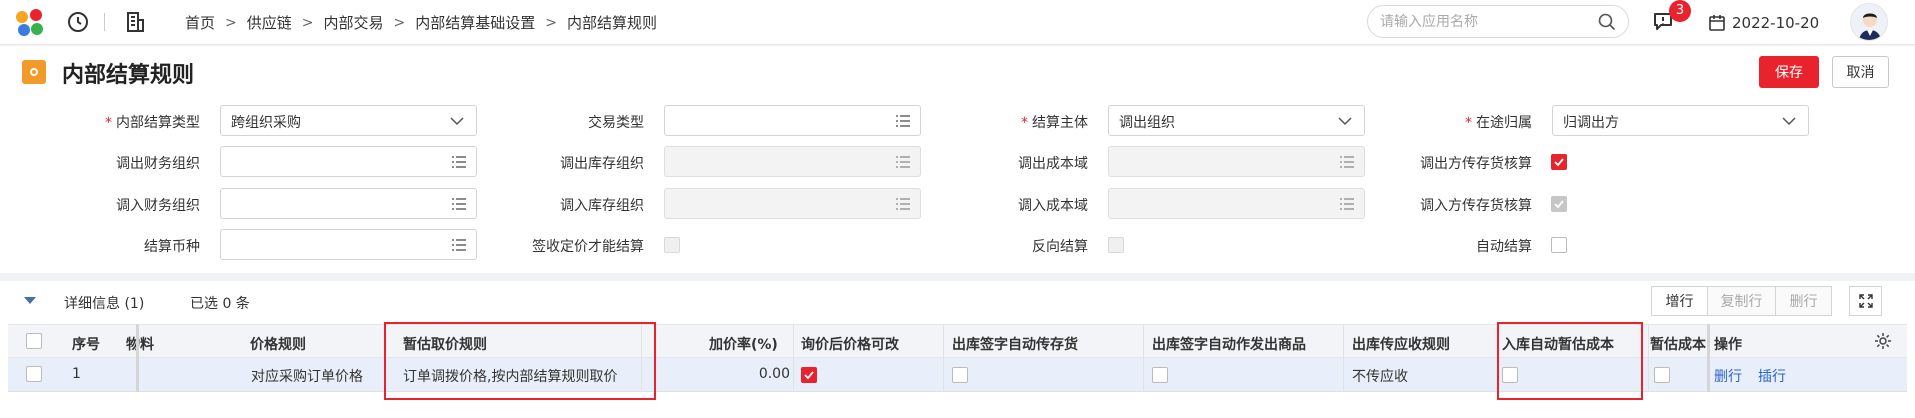  Describe the element at coordinates (792, 203) in the screenshot. I see `in-inv-org-field` at that location.